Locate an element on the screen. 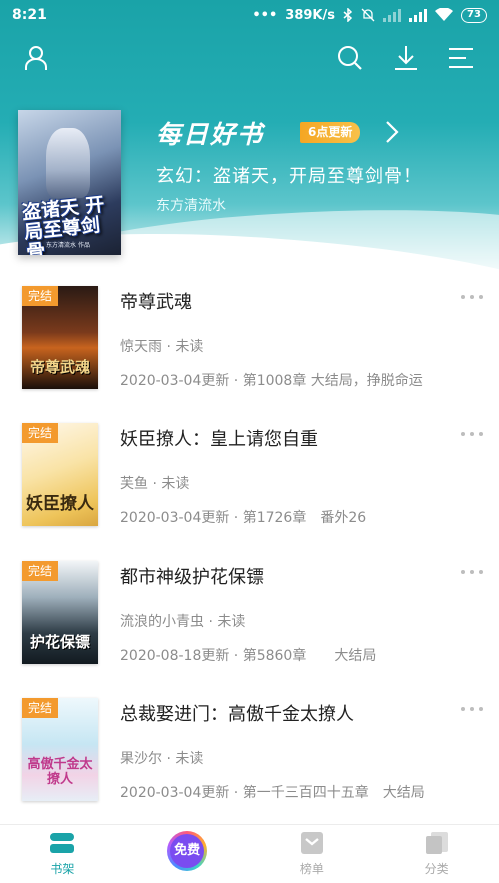 The image size is (499, 883). update-time-badge: 6点更新 is located at coordinates (330, 132).